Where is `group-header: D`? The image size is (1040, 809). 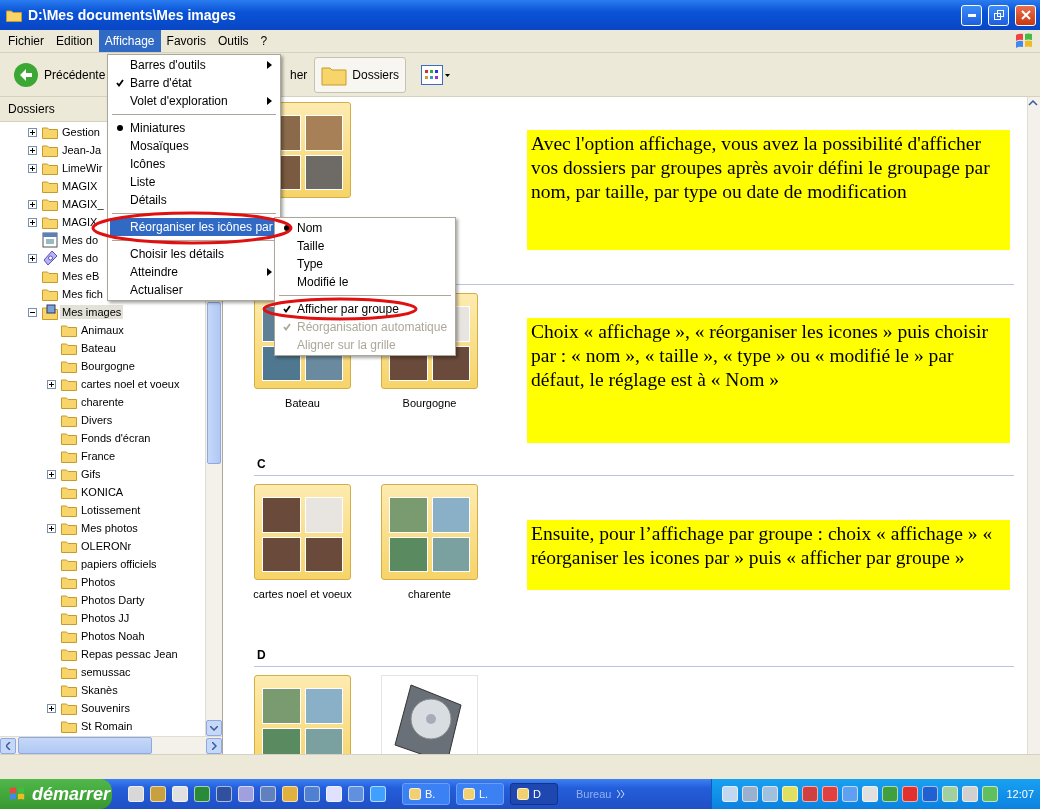 group-header: D is located at coordinates (261, 656).